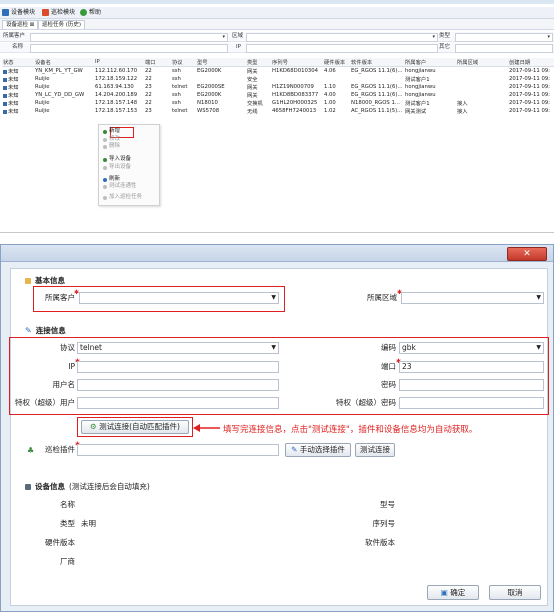 The height and width of the screenshot is (612, 554). What do you see at coordinates (59, 71) in the screenshot?
I see `cell: YN_KM_PL_YT_GW` at bounding box center [59, 71].